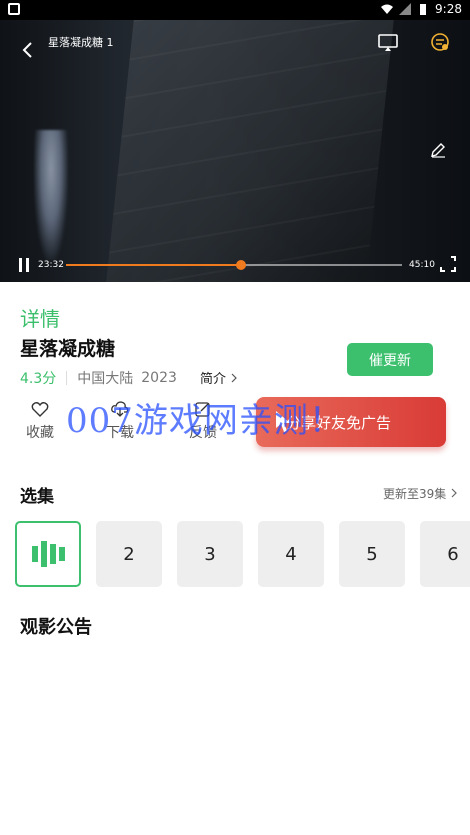  I want to click on episode-list: 2 3 4 5 6, so click(242, 554).